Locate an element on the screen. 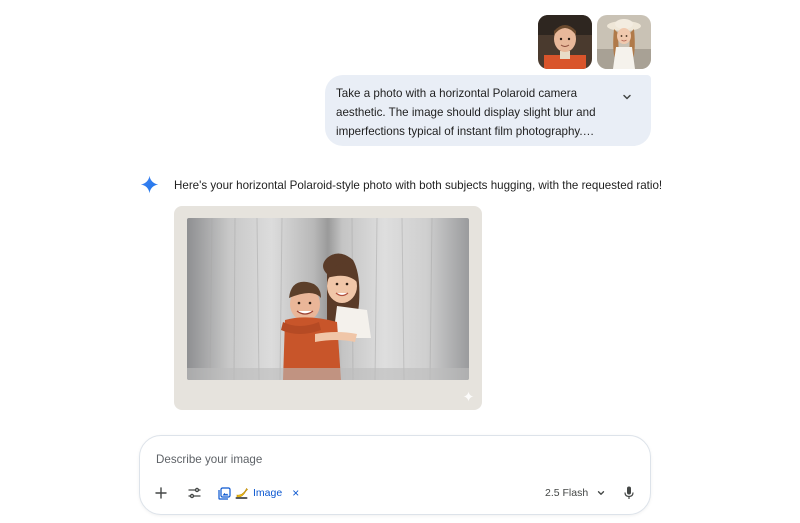 Image resolution: width=800 pixels, height=523 pixels. image-gallery-icon is located at coordinates (224, 493).